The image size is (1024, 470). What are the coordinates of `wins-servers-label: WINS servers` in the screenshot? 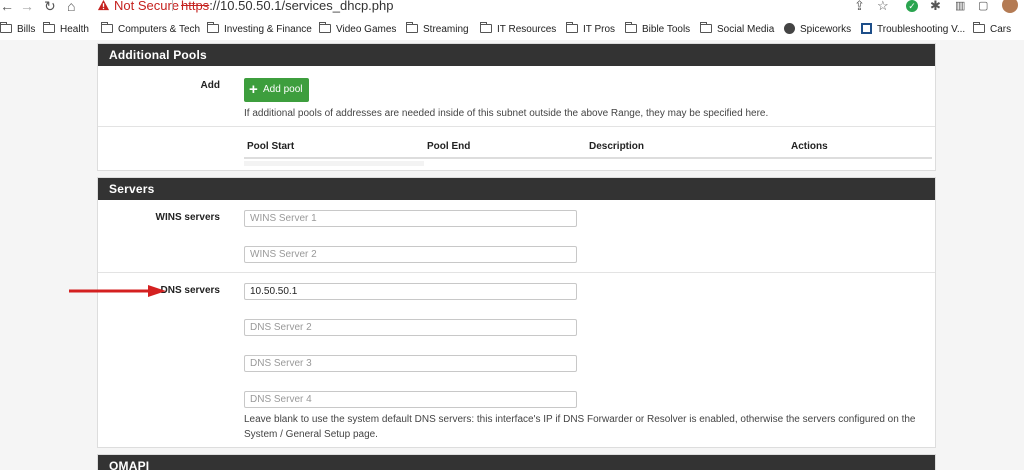 It's located at (187, 217).